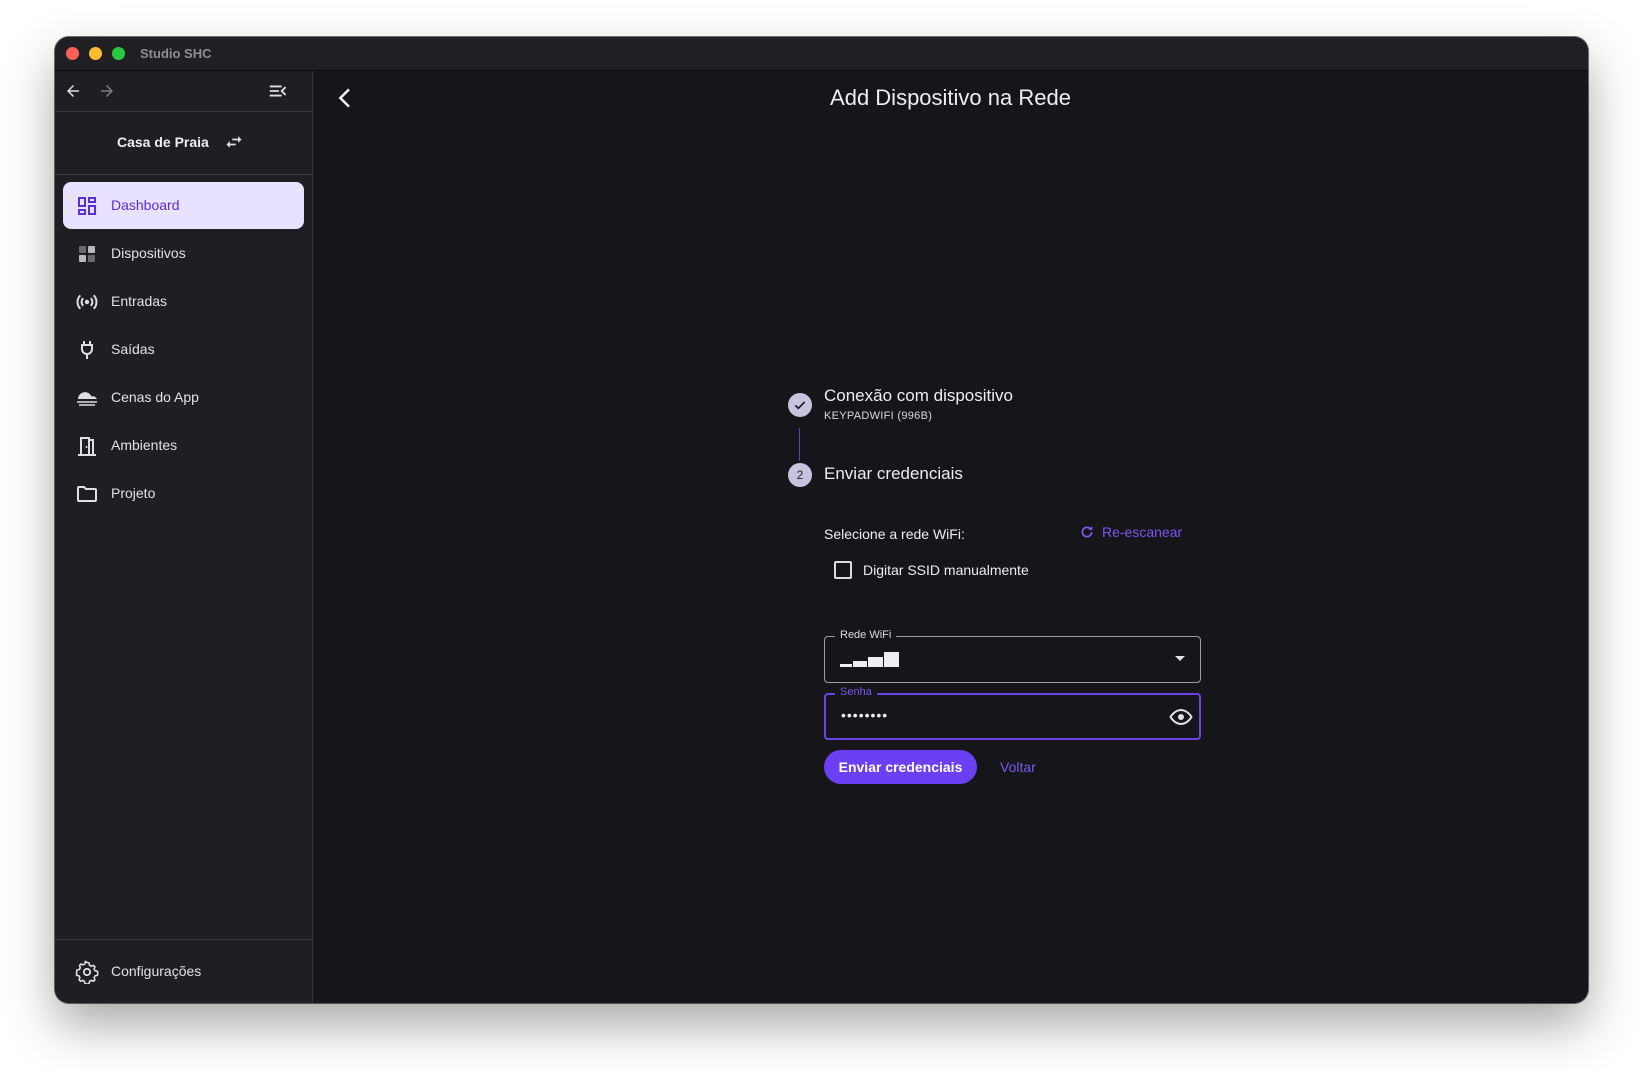 The height and width of the screenshot is (1076, 1643). What do you see at coordinates (918, 395) in the screenshot?
I see `step-1-title: Conexão com dispositivo` at bounding box center [918, 395].